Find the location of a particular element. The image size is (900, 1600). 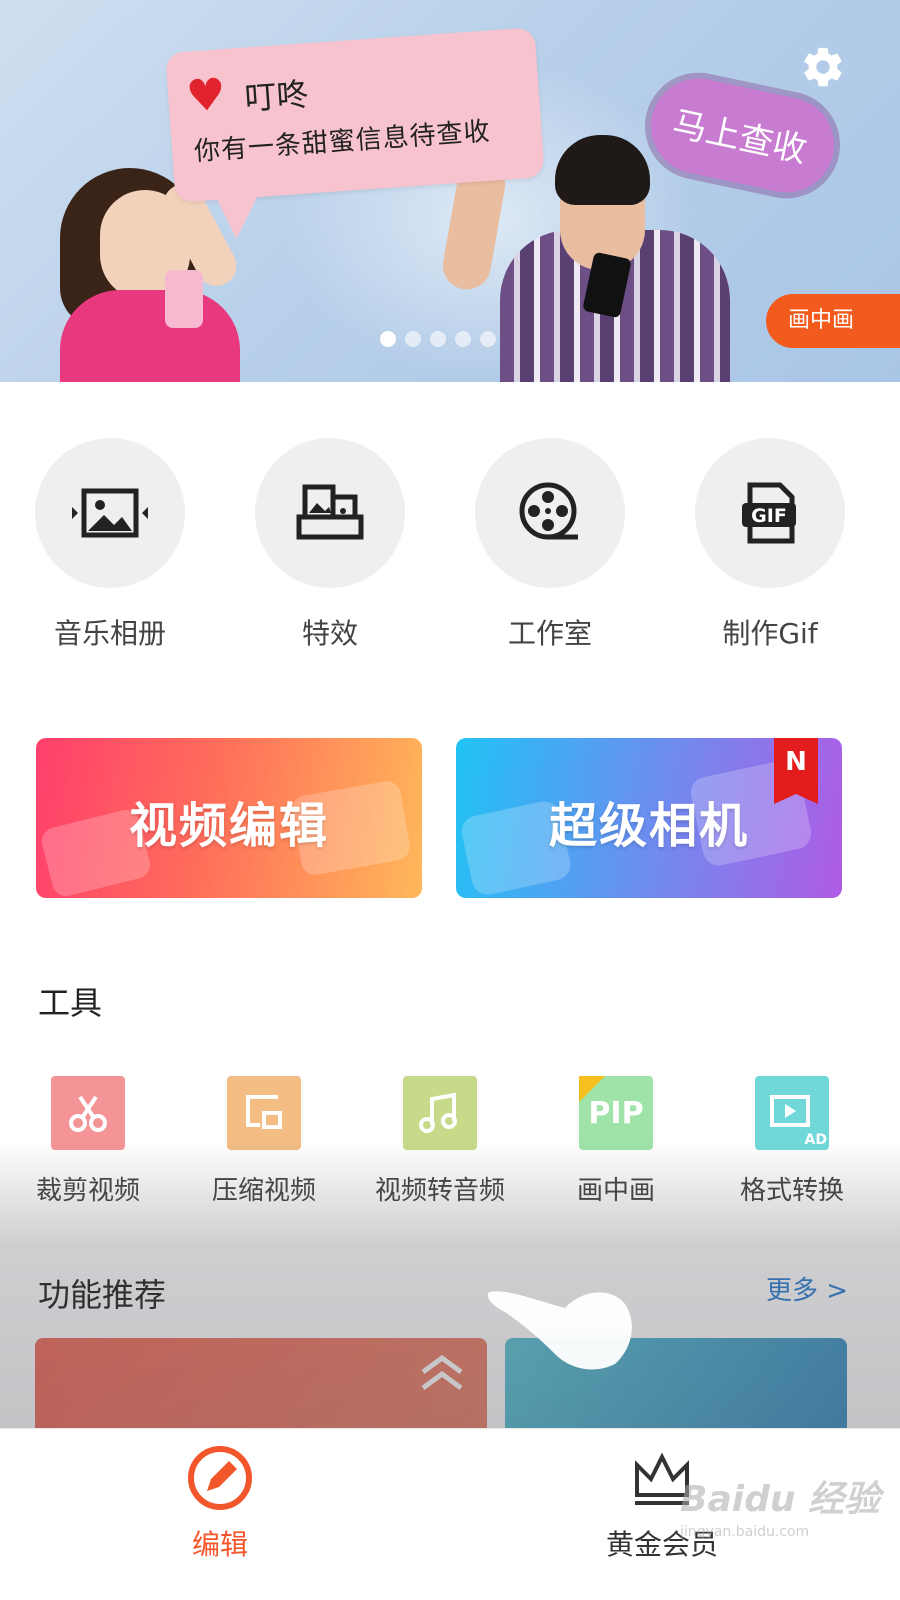

music-note-icon is located at coordinates (438, 1112).